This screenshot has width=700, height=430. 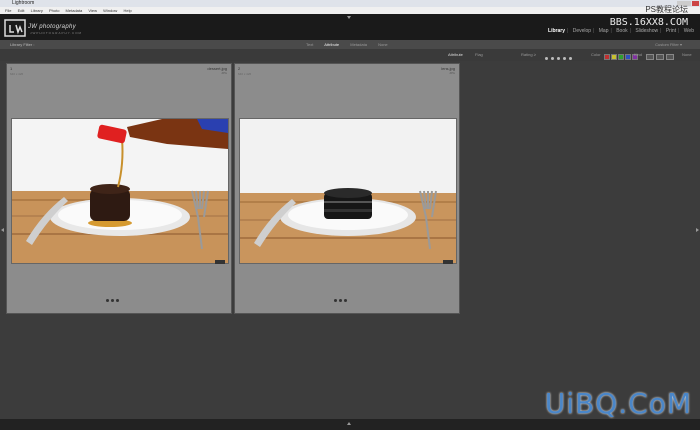 I want to click on blue-swatch, so click(x=628, y=57).